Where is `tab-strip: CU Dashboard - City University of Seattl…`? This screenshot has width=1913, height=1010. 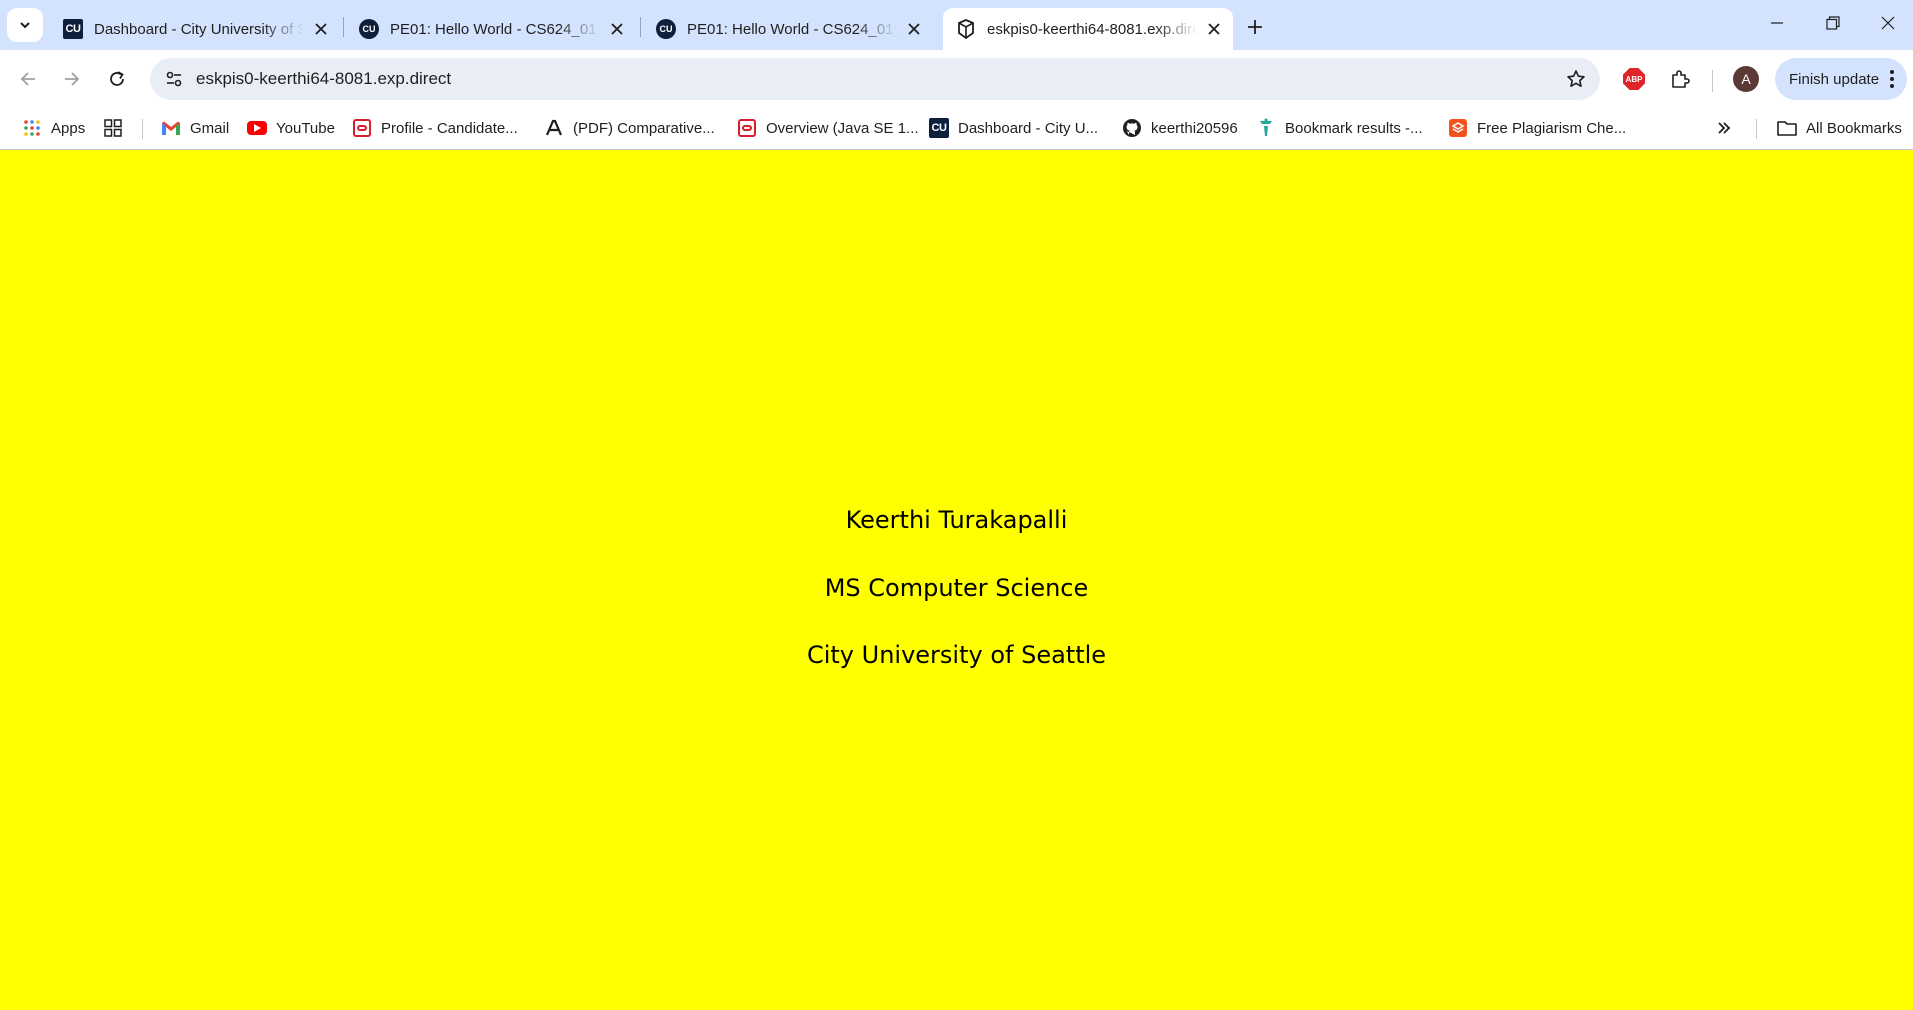
tab-strip: CU Dashboard - City University of Seattl… is located at coordinates (956, 25).